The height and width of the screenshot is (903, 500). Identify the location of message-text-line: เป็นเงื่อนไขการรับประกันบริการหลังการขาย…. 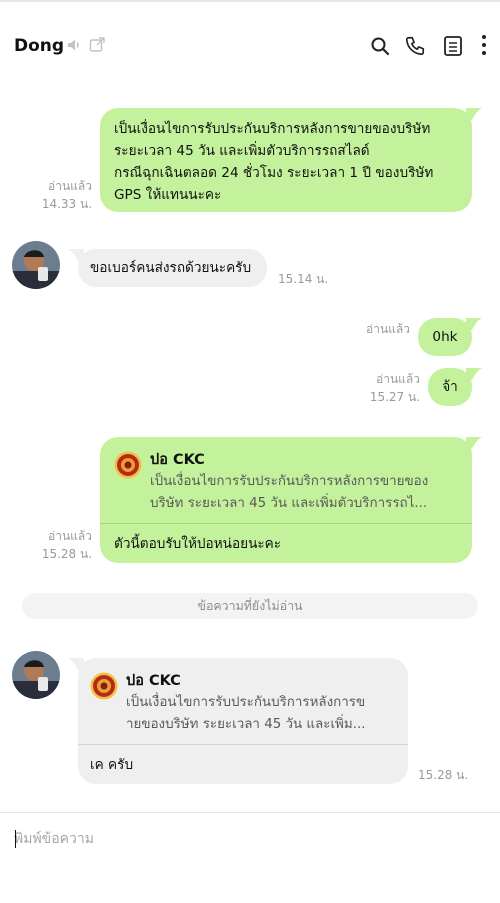
(272, 129).